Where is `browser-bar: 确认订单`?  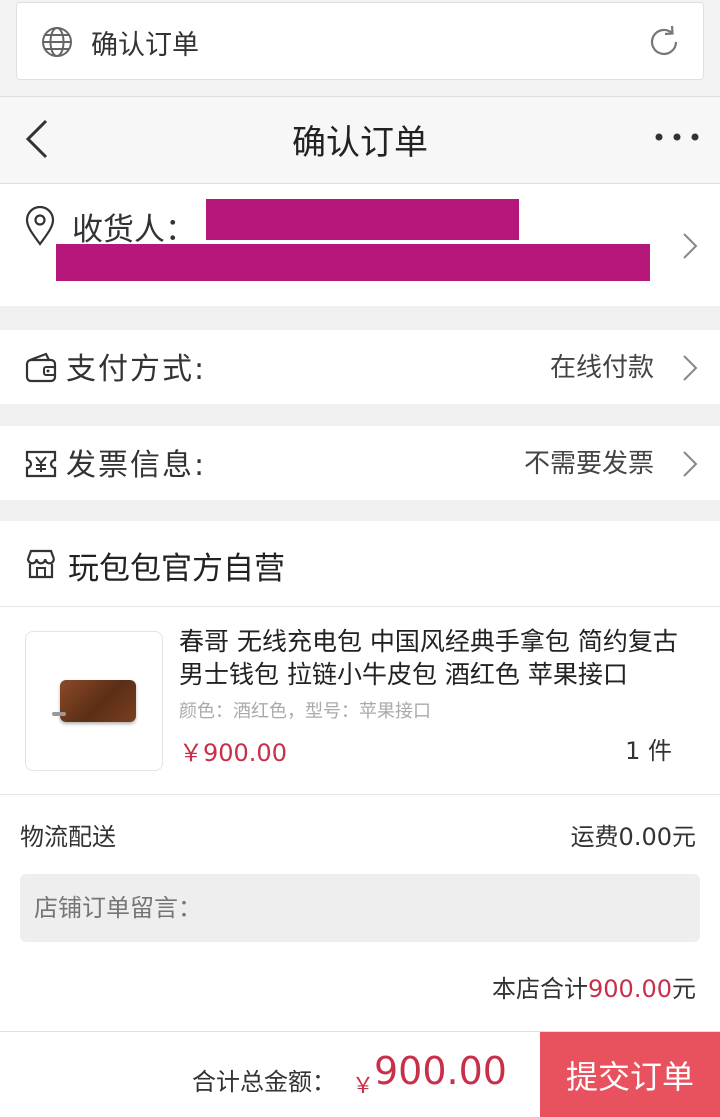 browser-bar: 确认订单 is located at coordinates (360, 48).